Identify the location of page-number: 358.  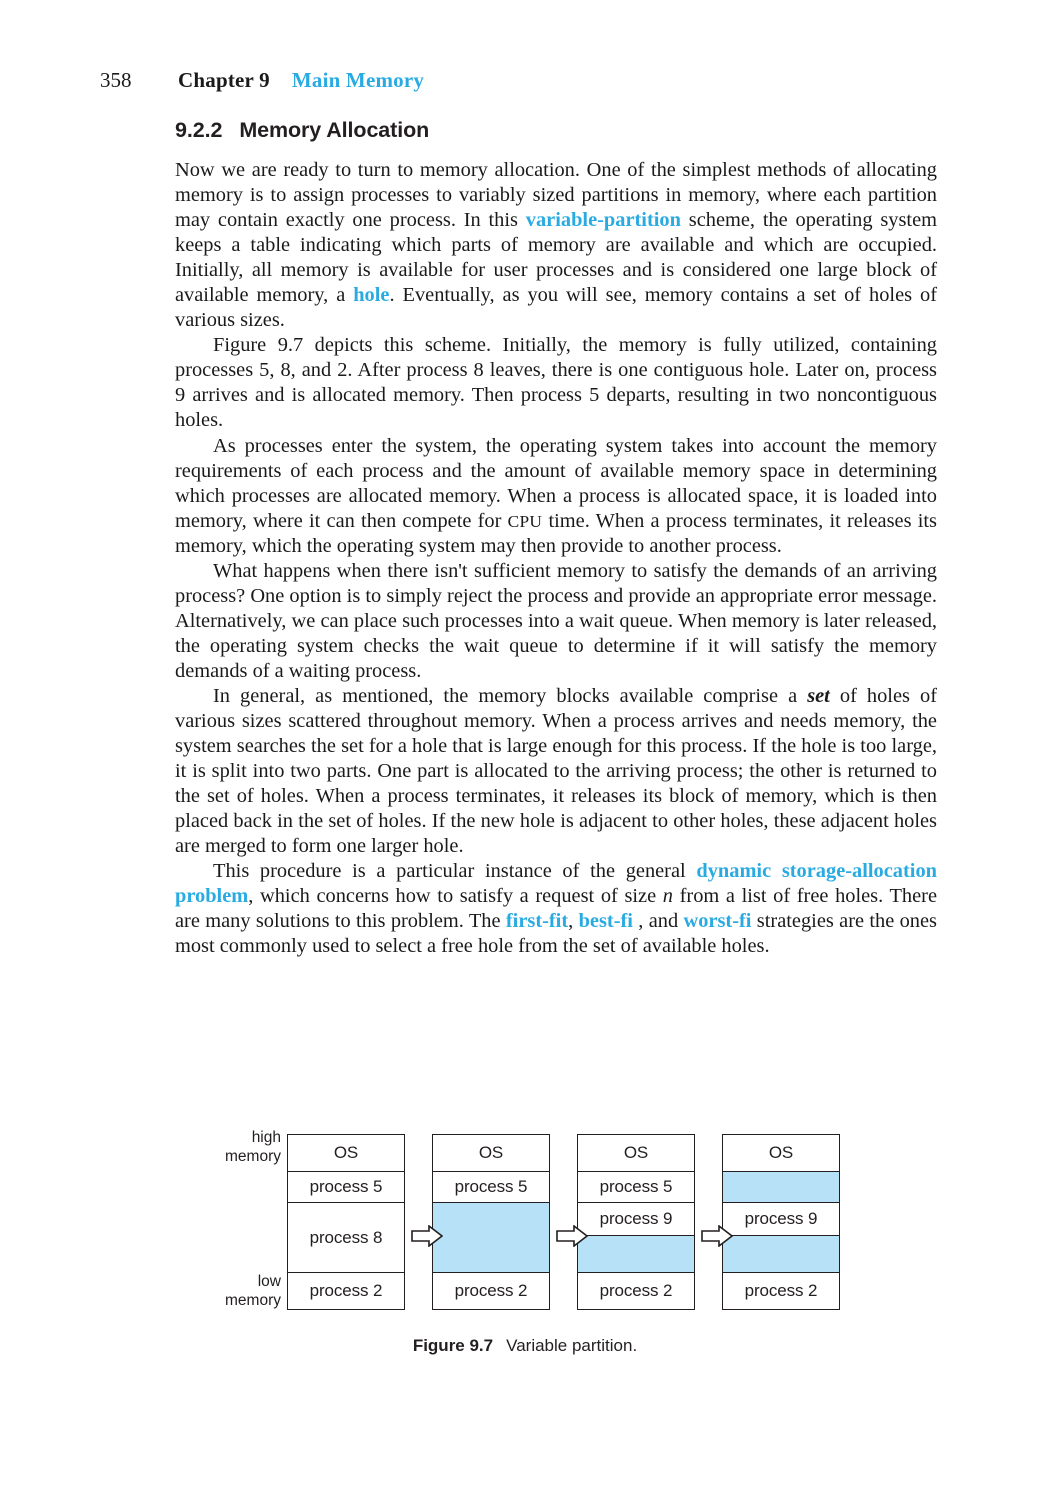
(116, 80).